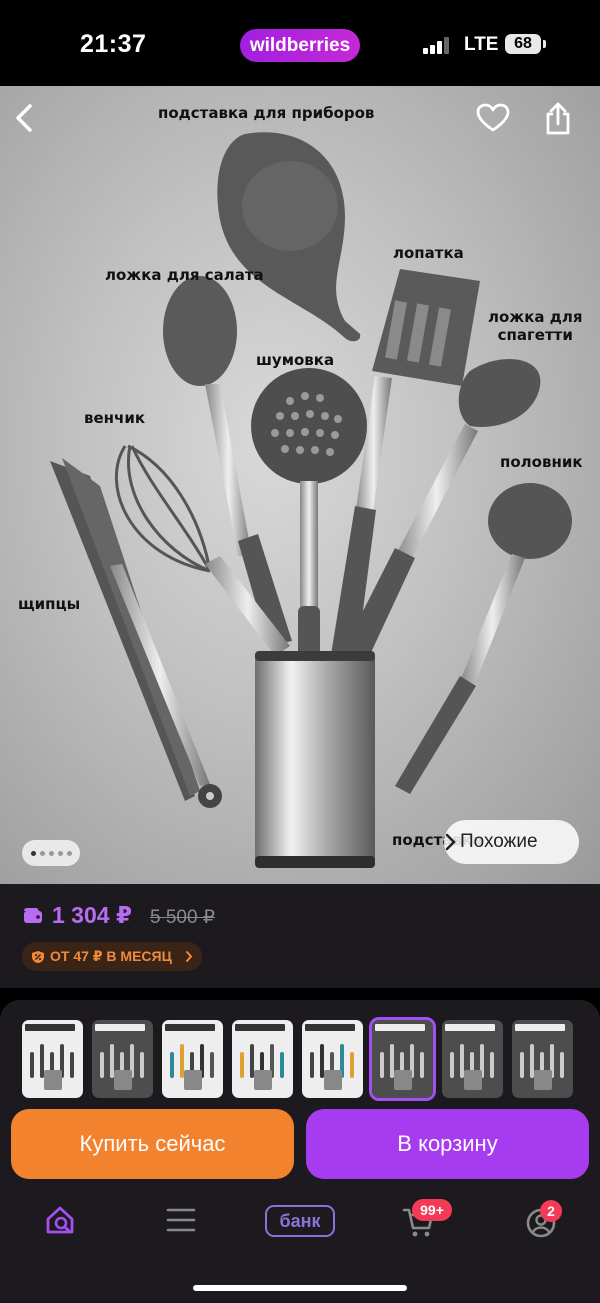 The image size is (600, 1303). Describe the element at coordinates (523, 44) in the screenshot. I see `battery-icon: 68` at that location.